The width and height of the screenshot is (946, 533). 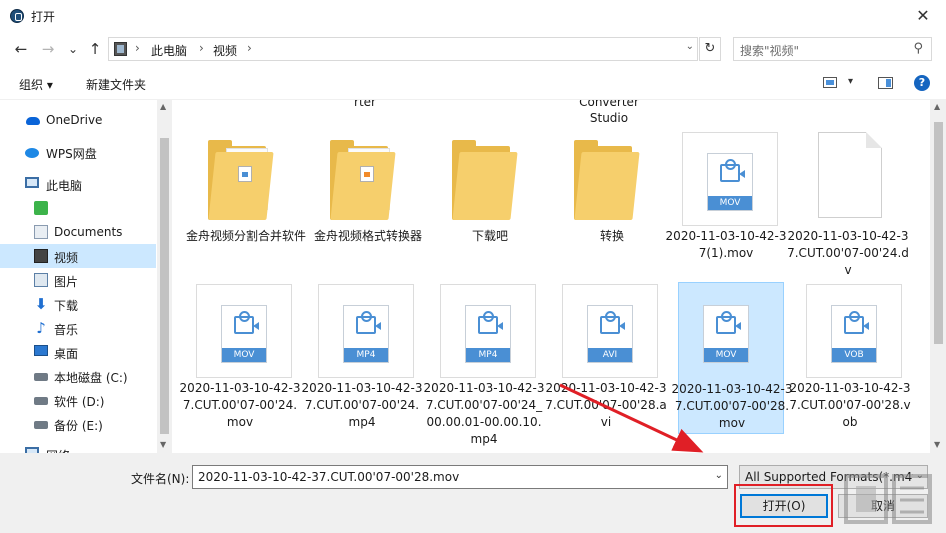 What do you see at coordinates (726, 244) in the screenshot?
I see `file-name-label: 2020-11-03-10-42-37(1).mov` at bounding box center [726, 244].